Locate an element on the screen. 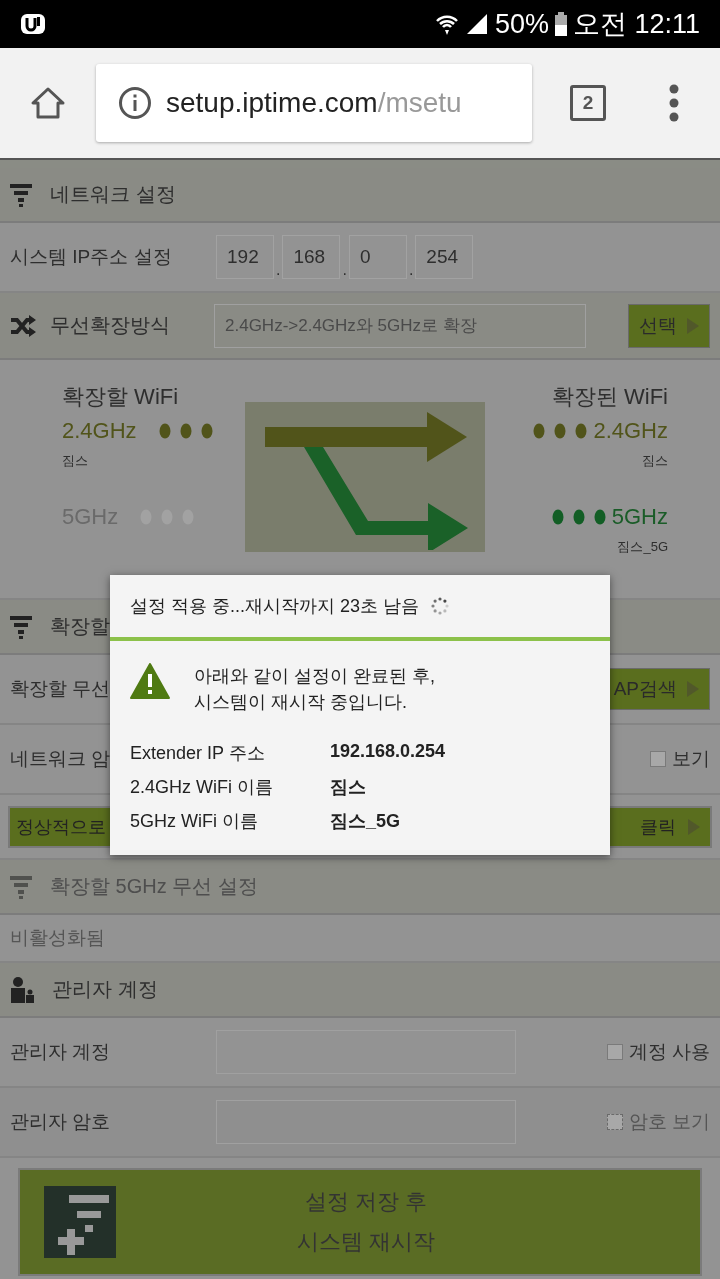 This screenshot has height=1279, width=720. ip-field: 0 is located at coordinates (377, 257).